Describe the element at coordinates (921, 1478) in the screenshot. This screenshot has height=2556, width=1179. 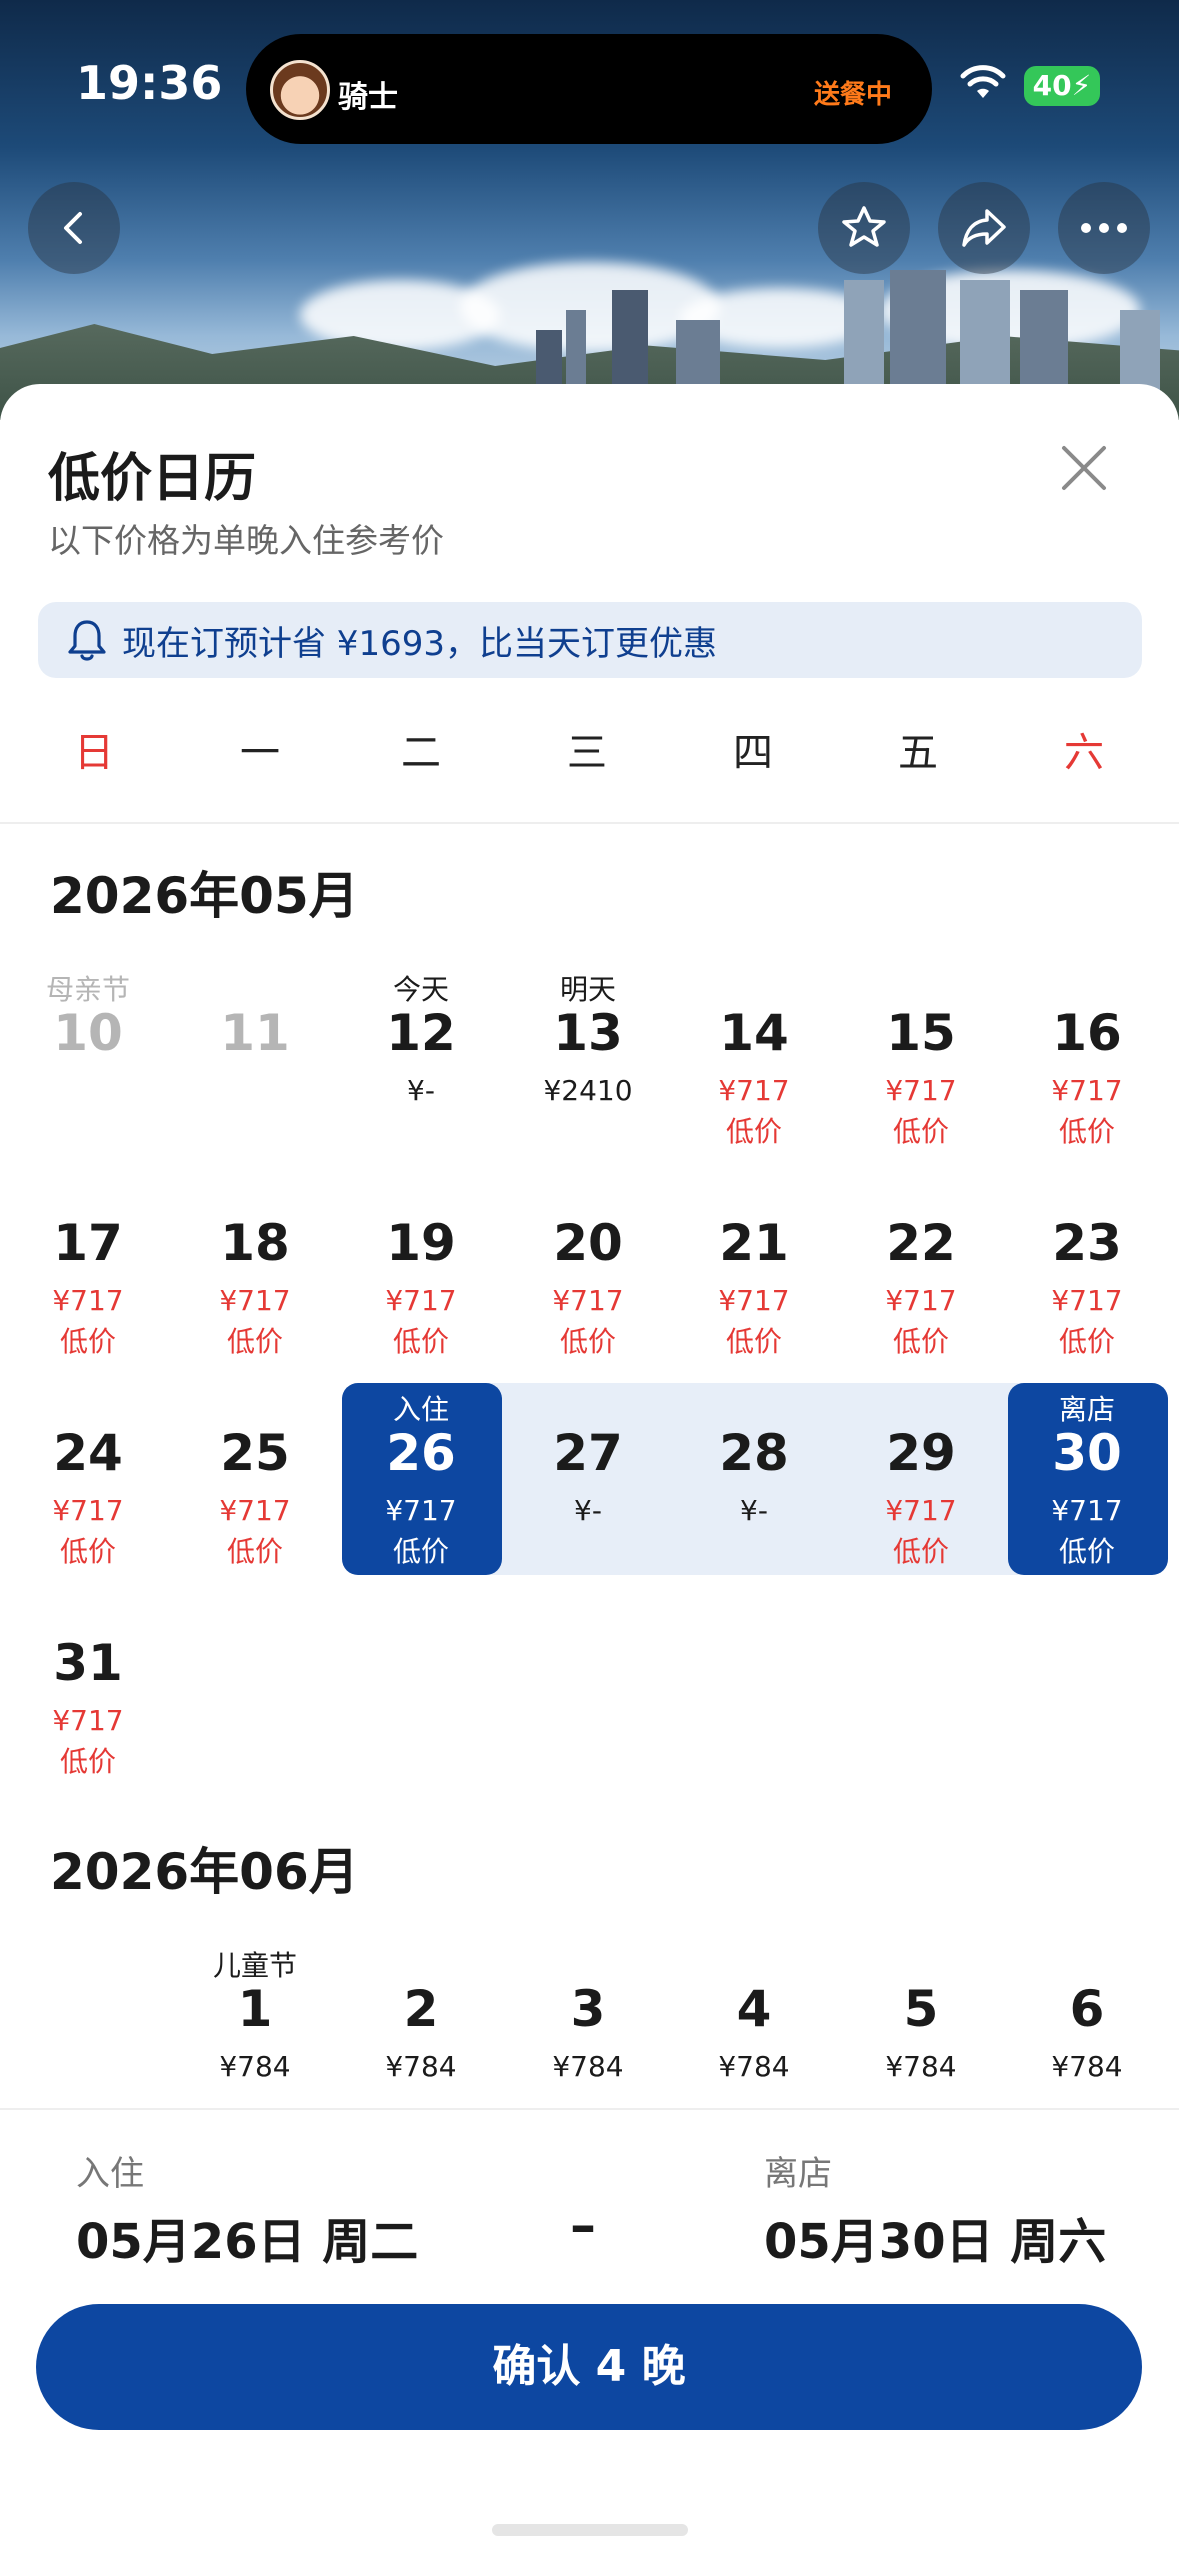
I see `calendar-day: 29 ¥717 低价` at that location.